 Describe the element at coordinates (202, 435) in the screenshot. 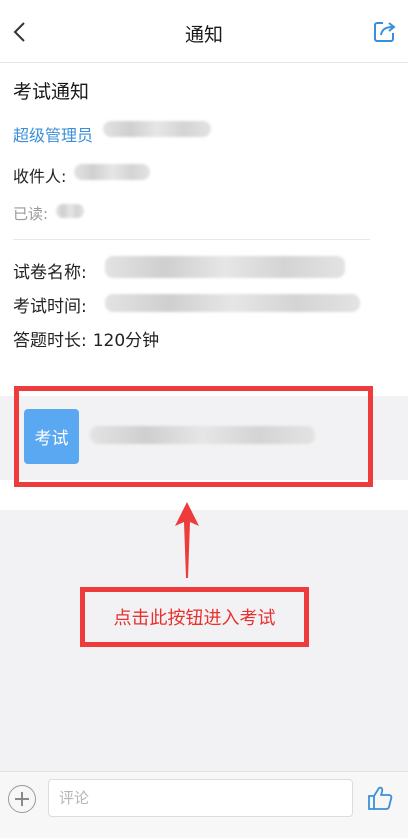

I see `redacted-exam-title` at that location.